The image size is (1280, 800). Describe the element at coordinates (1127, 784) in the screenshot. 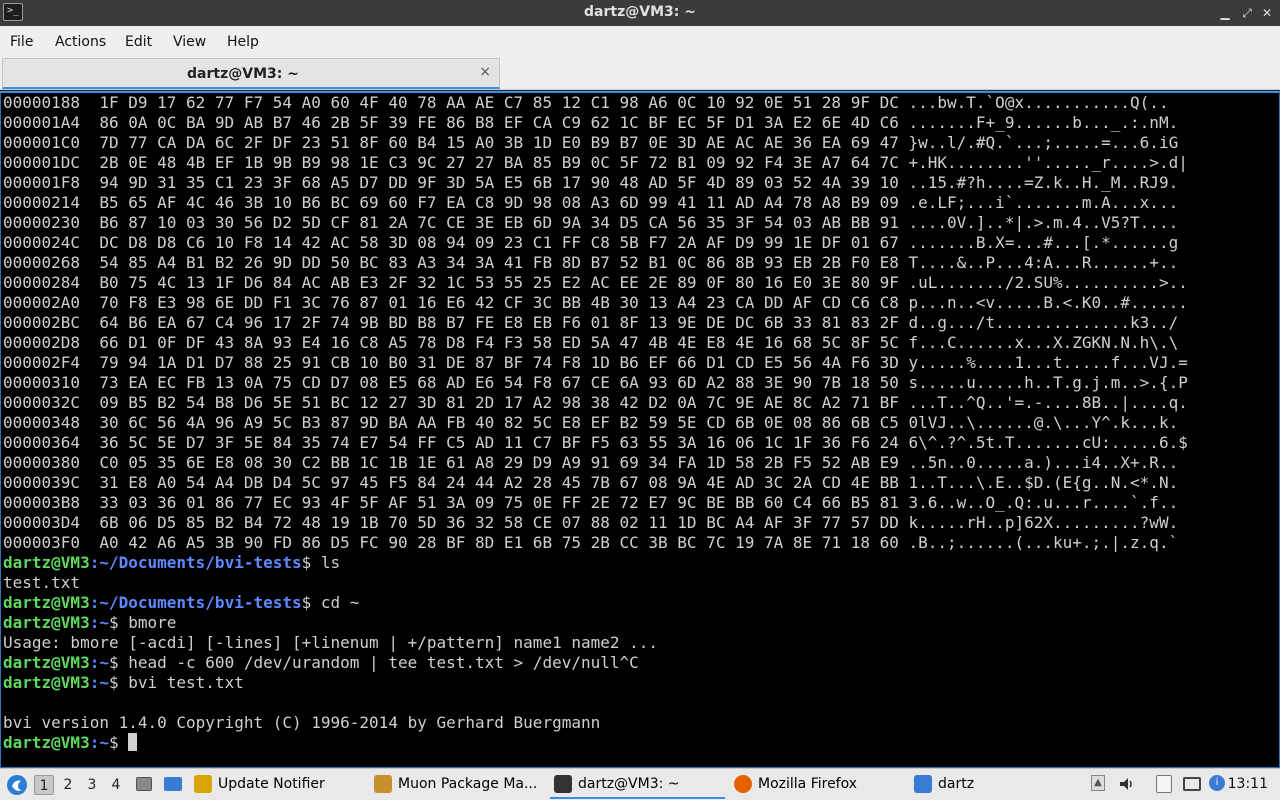

I see `volume-icon` at that location.